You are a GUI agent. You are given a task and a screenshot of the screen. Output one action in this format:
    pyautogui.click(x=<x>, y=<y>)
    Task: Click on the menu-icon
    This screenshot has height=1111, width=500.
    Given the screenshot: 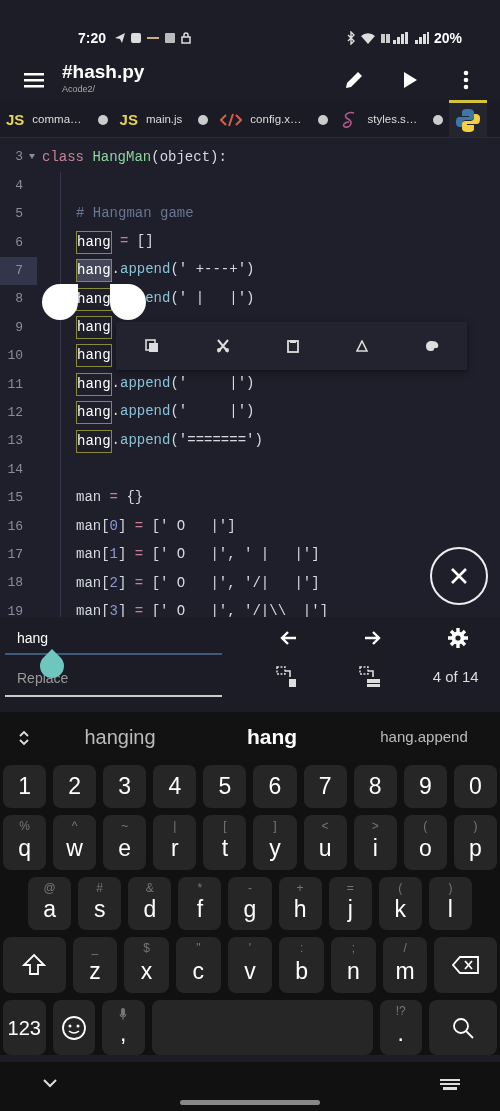 What is the action you would take?
    pyautogui.click(x=34, y=79)
    